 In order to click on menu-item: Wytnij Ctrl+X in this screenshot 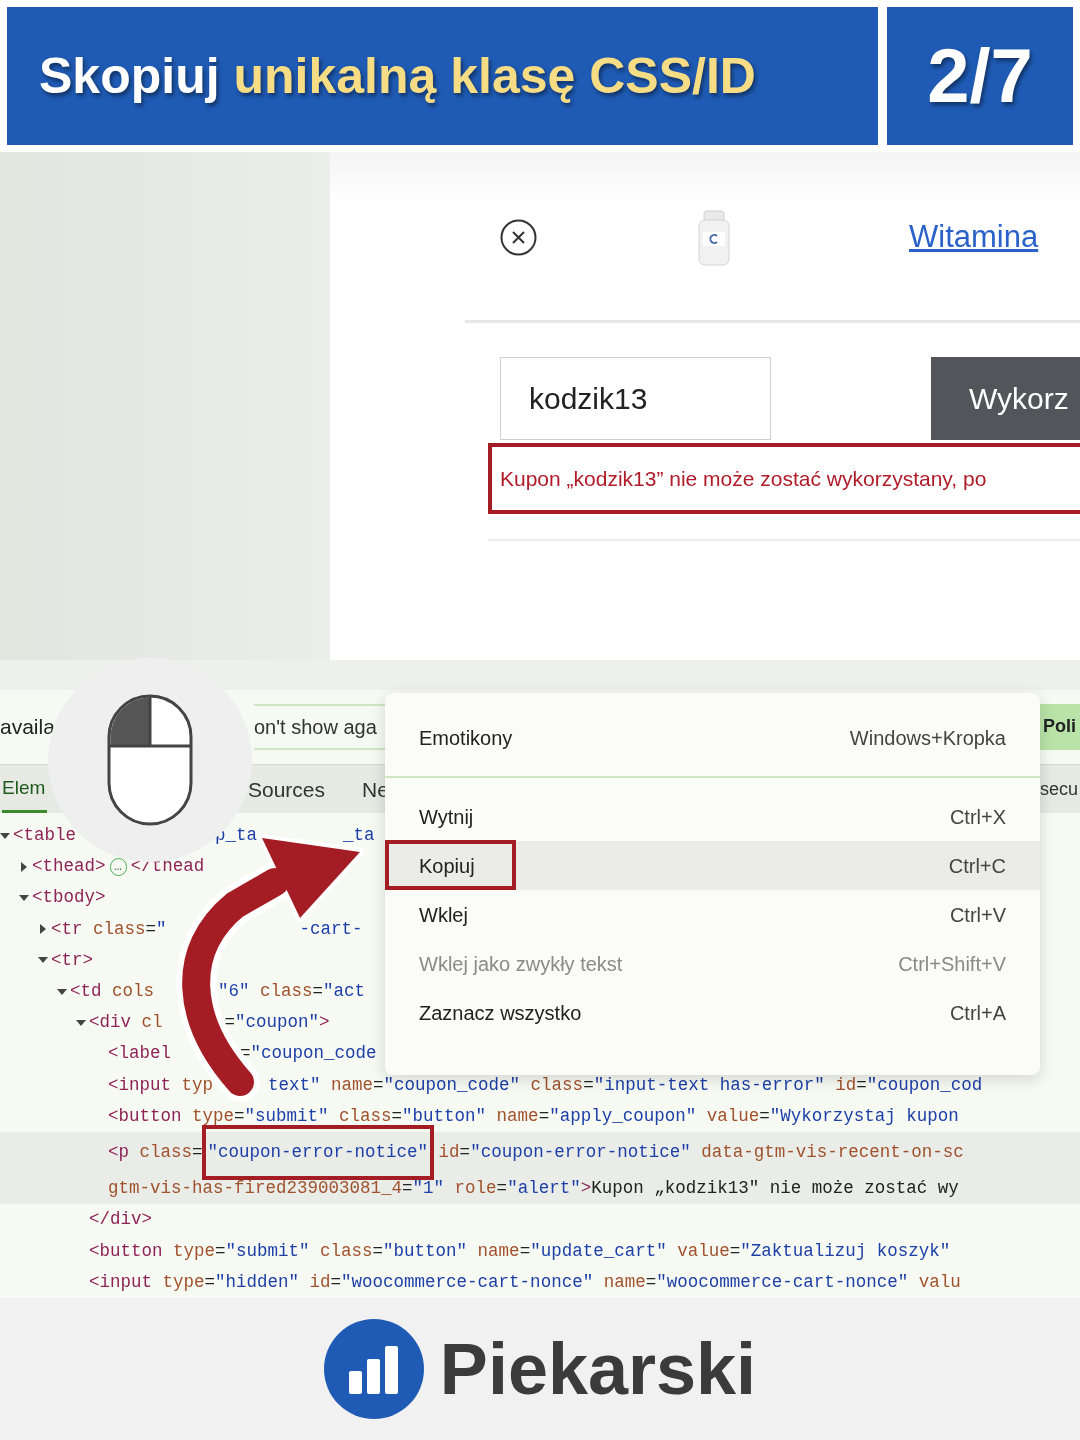, I will do `click(712, 816)`.